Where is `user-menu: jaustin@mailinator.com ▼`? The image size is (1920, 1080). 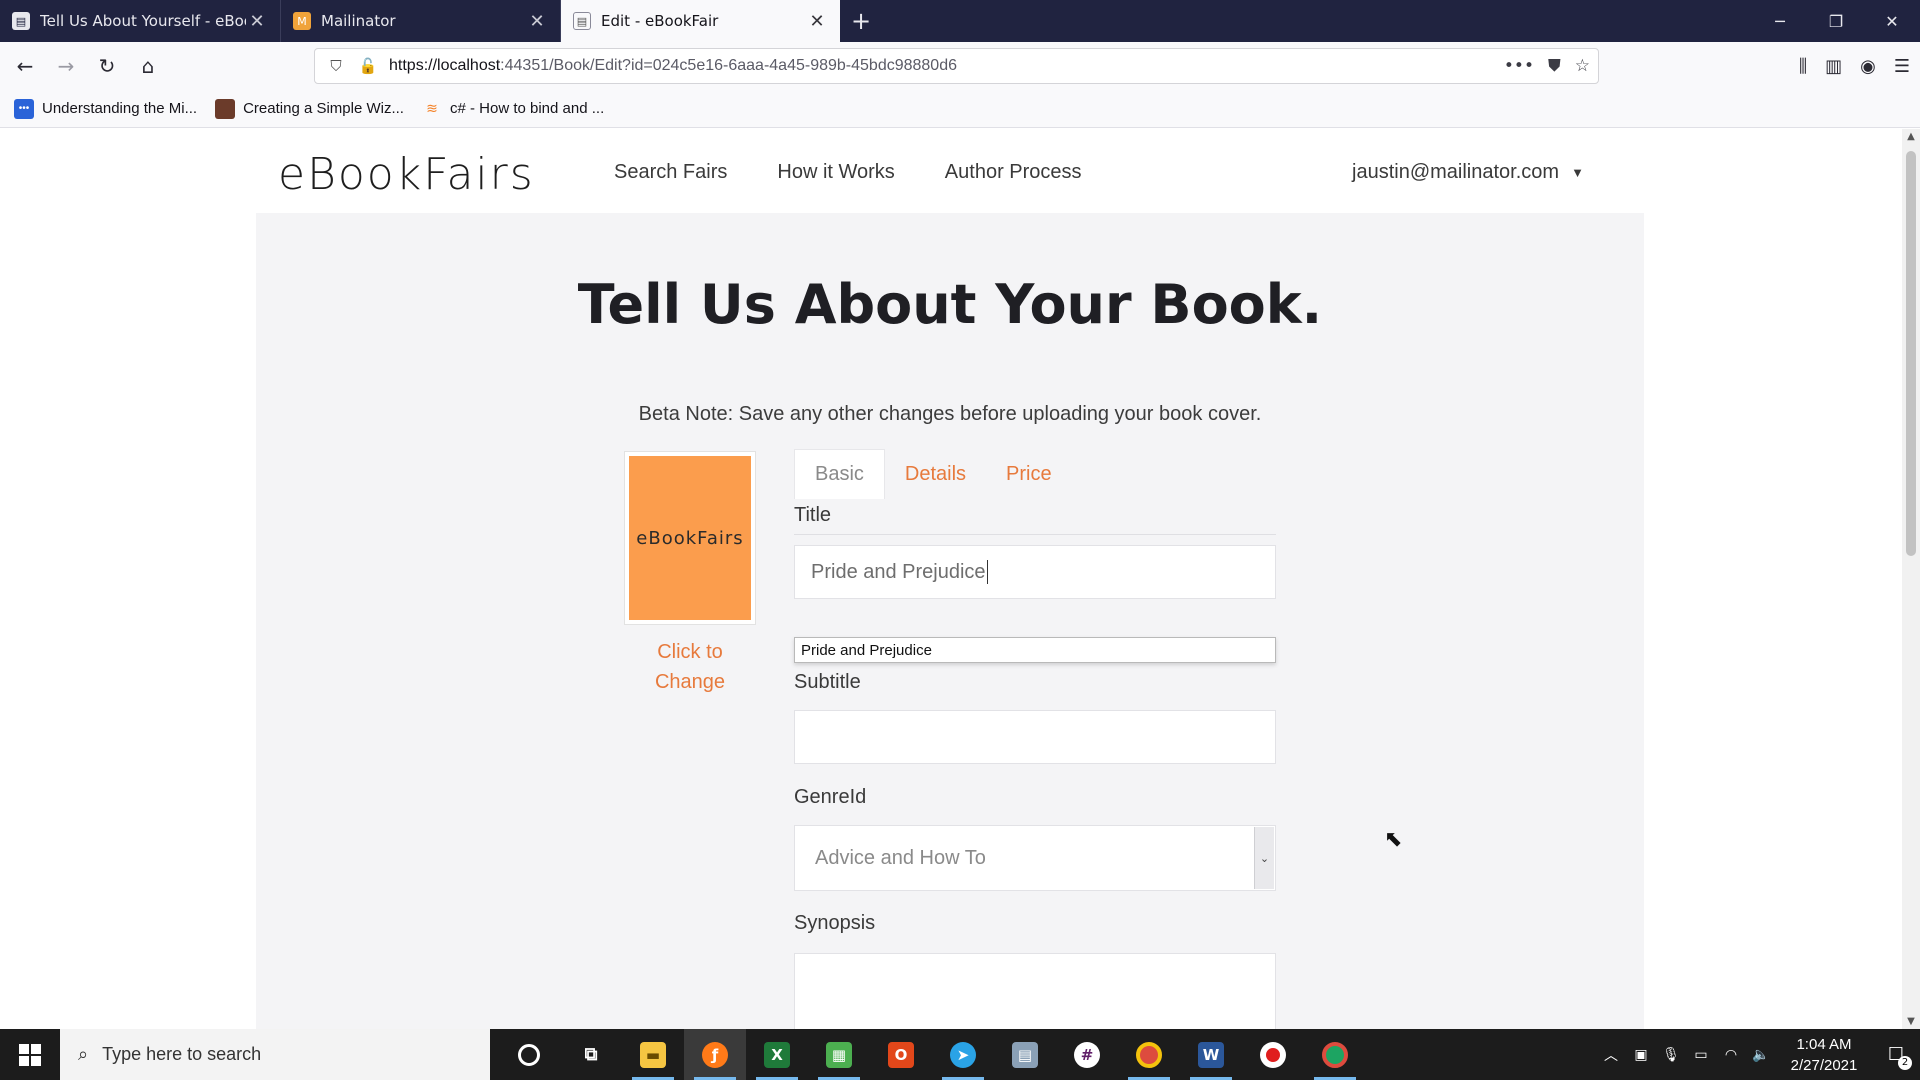
user-menu: jaustin@mailinator.com ▼ is located at coordinates (1468, 172).